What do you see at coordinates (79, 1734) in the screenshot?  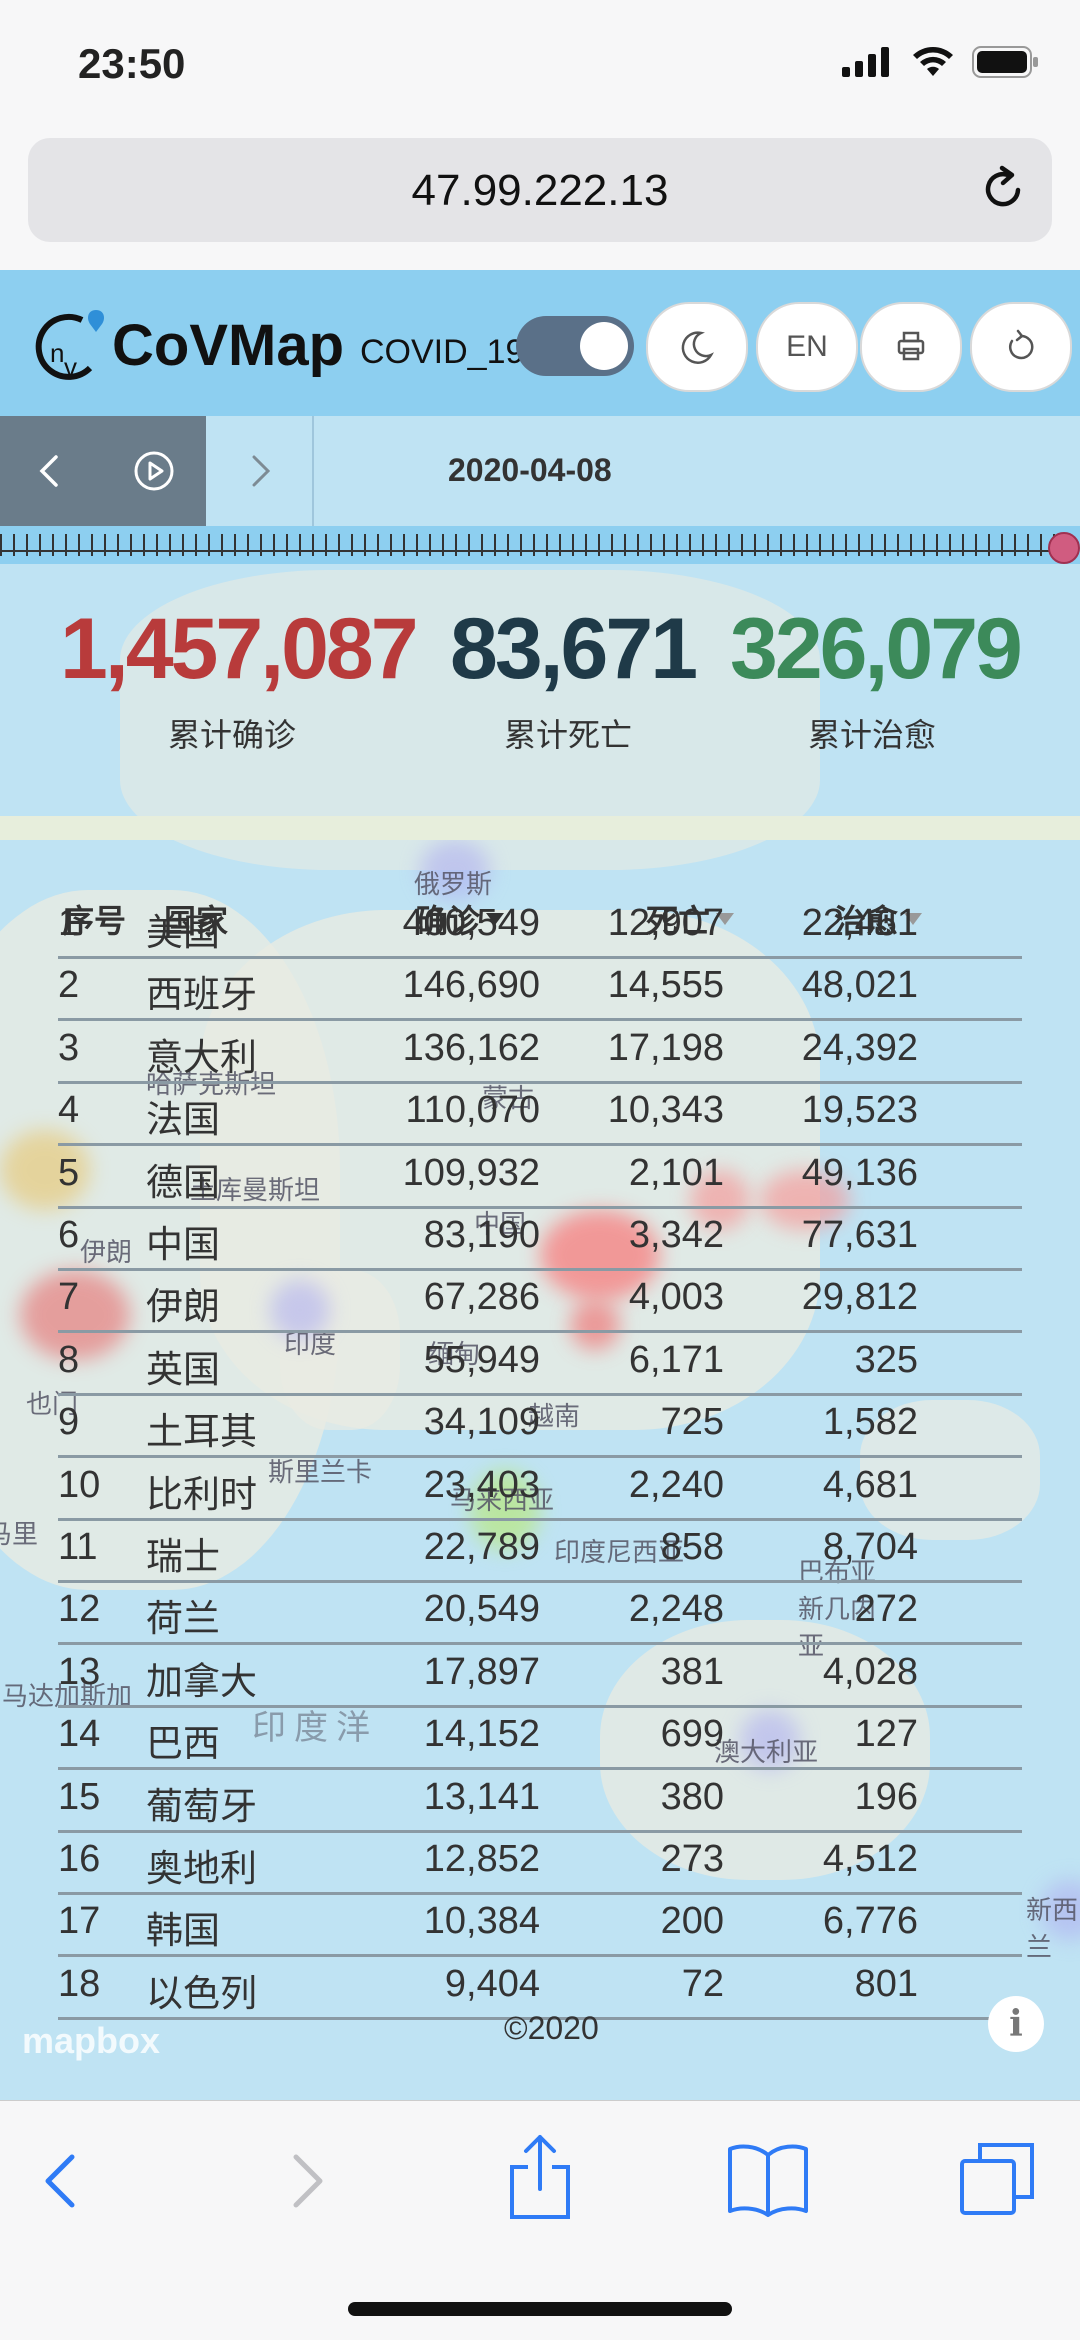 I see `row-rank: 14` at bounding box center [79, 1734].